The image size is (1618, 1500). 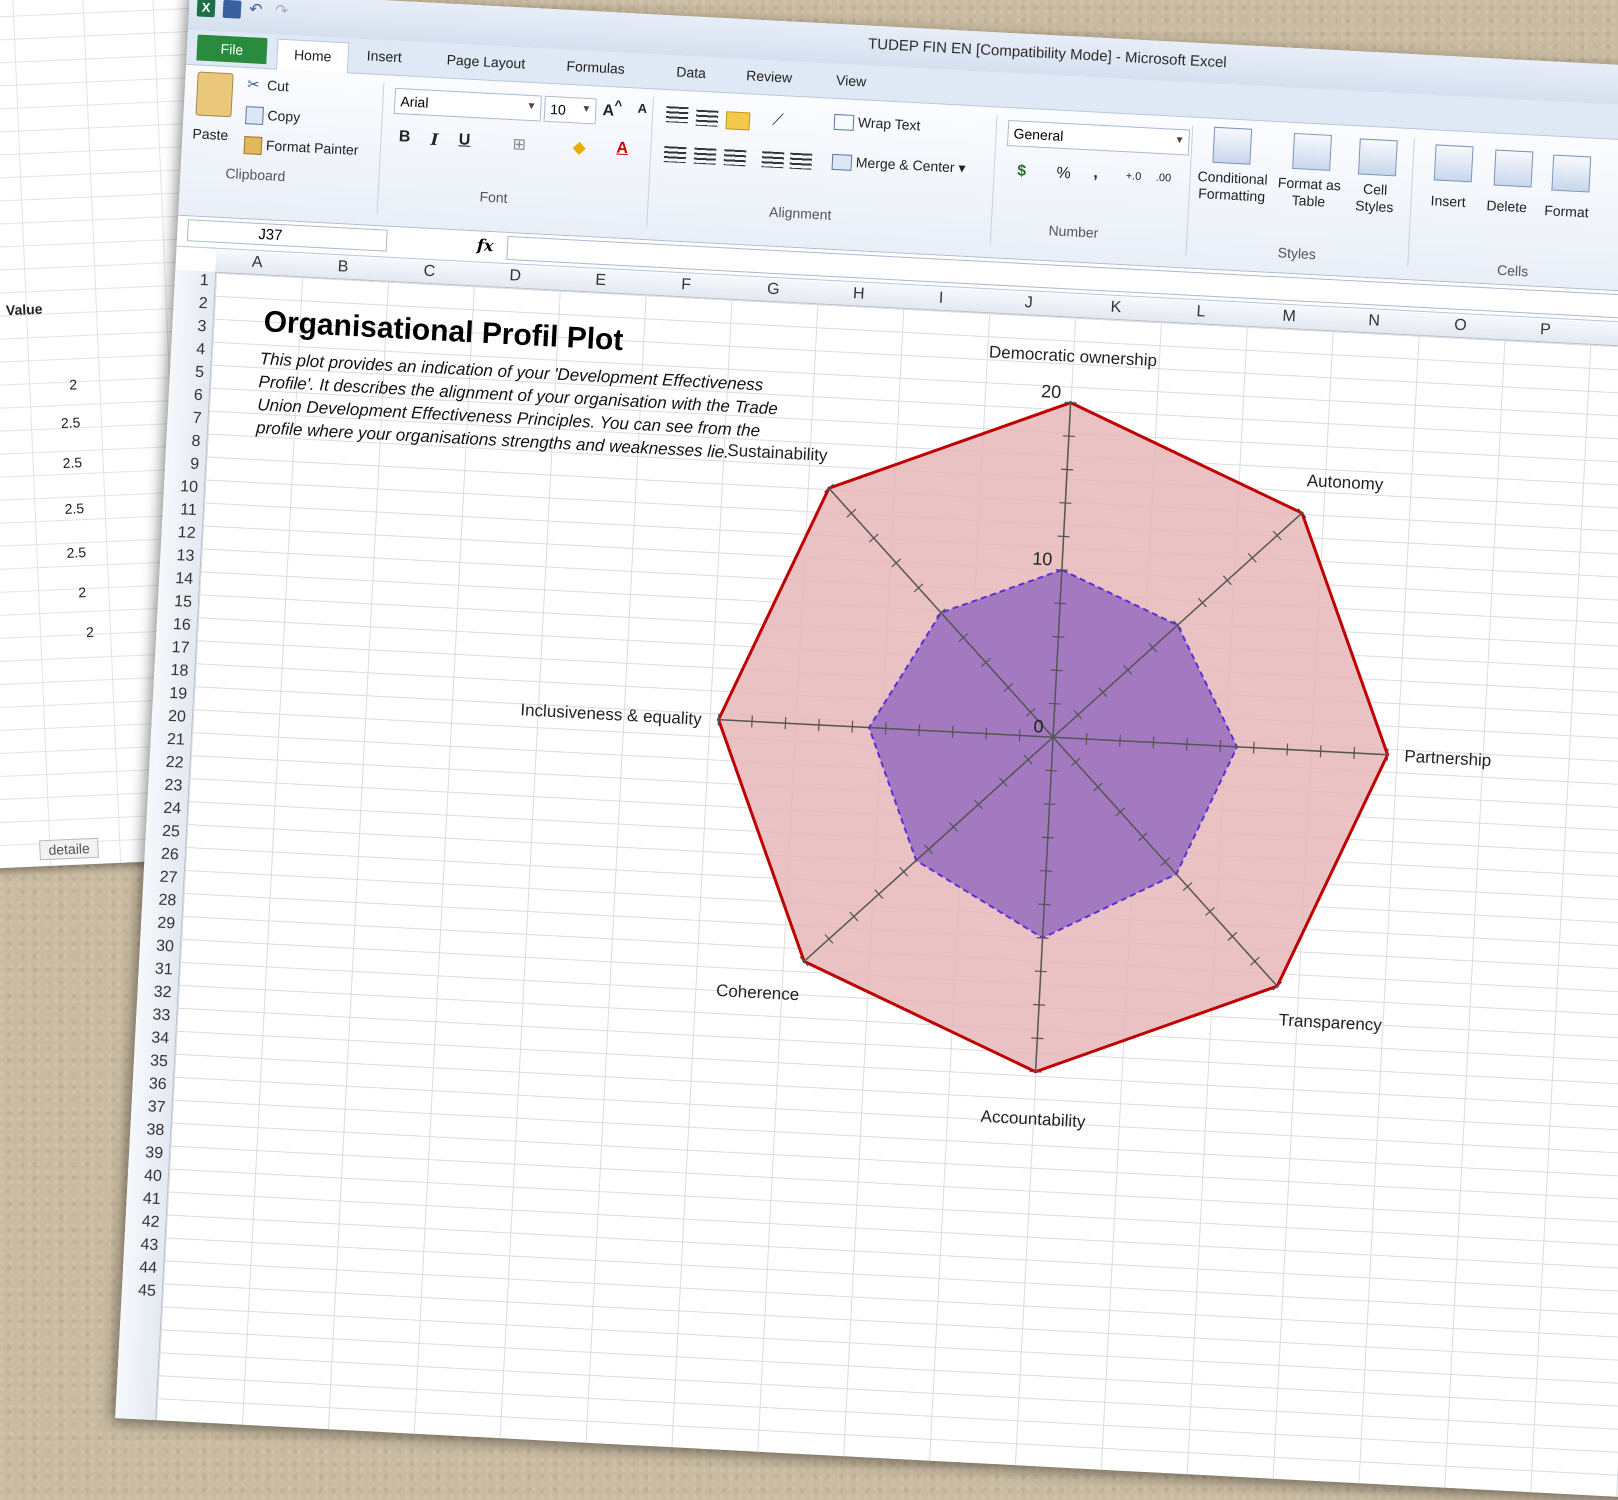 I want to click on row-header: 33, so click(x=153, y=1016).